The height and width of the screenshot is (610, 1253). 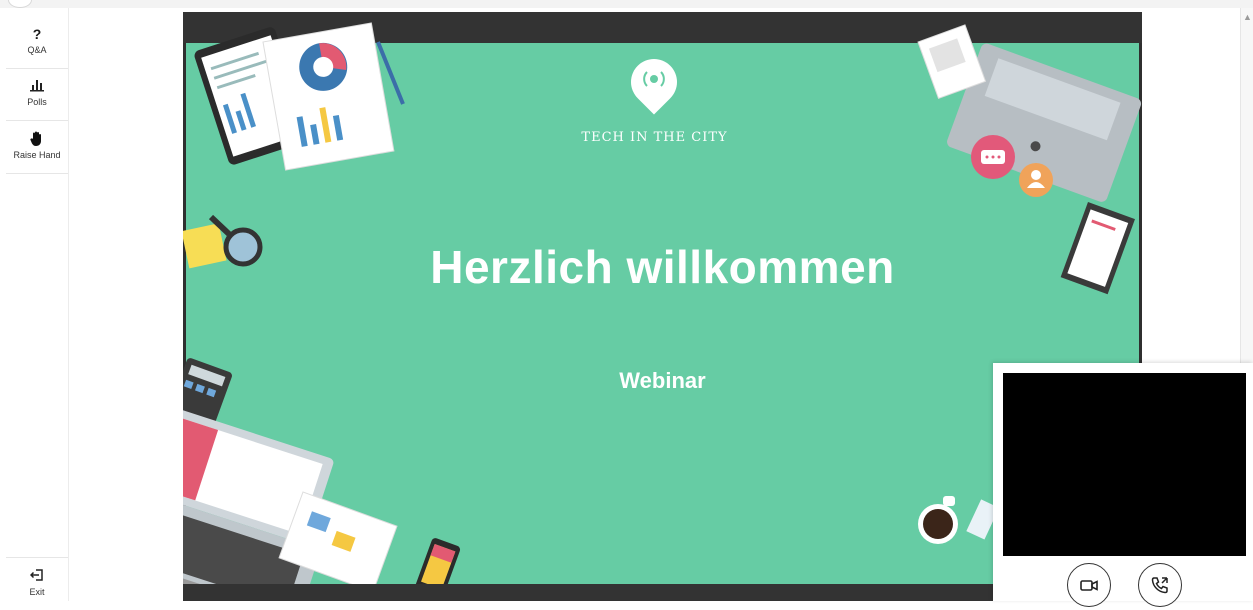 What do you see at coordinates (662, 267) in the screenshot?
I see `slide-title: Herzlich willkommen` at bounding box center [662, 267].